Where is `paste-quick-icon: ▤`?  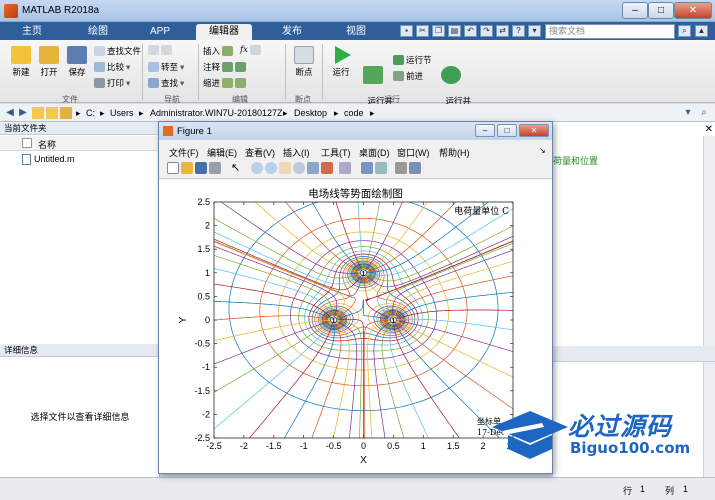 paste-quick-icon: ▤ is located at coordinates (454, 31).